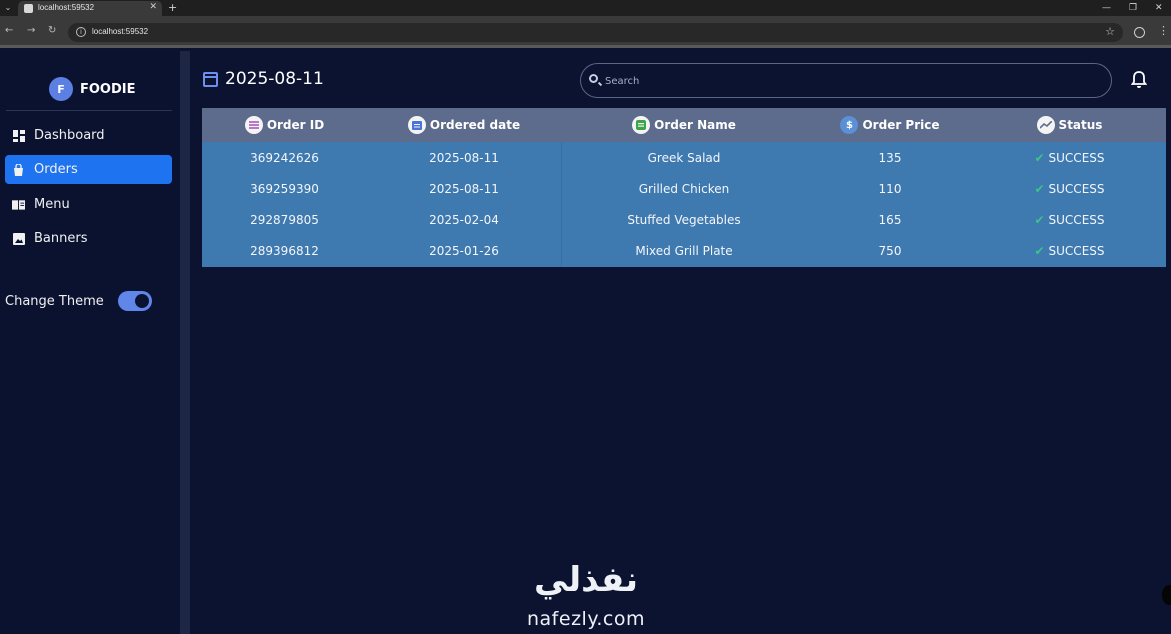  Describe the element at coordinates (172, 8) in the screenshot. I see `new-tab-icon: +` at that location.